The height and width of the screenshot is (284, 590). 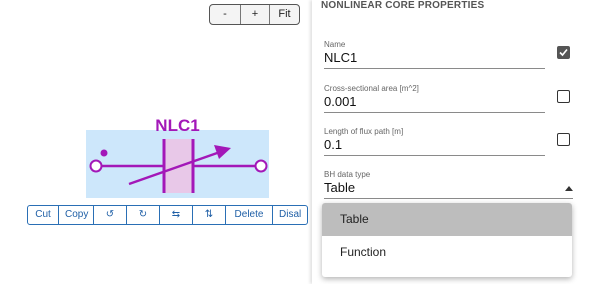 I want to click on bh-type-underline, so click(x=448, y=198).